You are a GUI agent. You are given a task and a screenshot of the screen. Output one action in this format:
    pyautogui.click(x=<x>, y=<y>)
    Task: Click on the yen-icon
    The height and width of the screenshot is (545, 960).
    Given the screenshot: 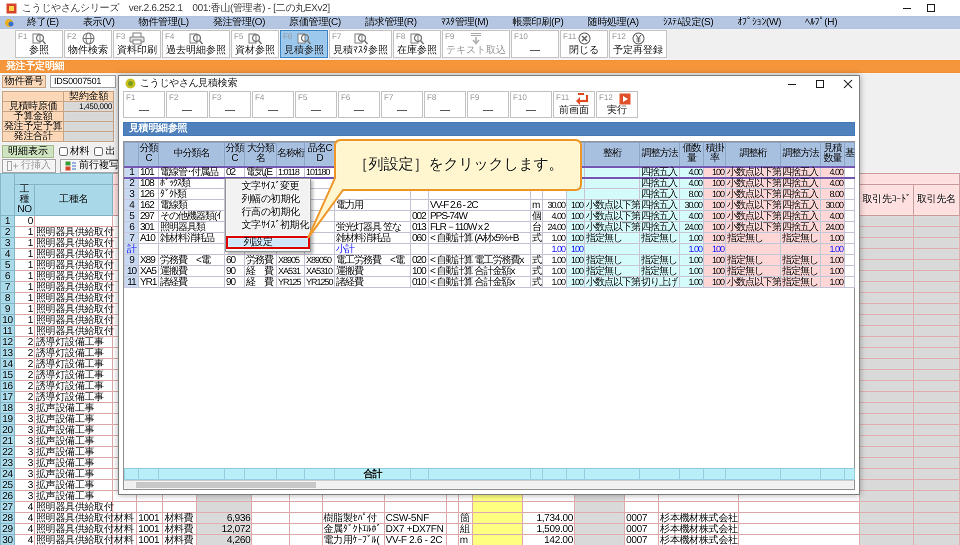 What is the action you would take?
    pyautogui.click(x=638, y=38)
    